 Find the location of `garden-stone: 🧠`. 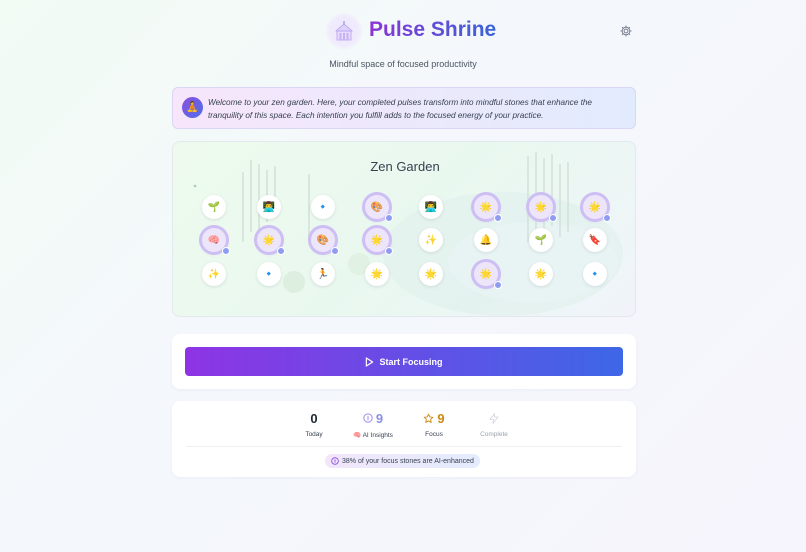

garden-stone: 🧠 is located at coordinates (216, 241).